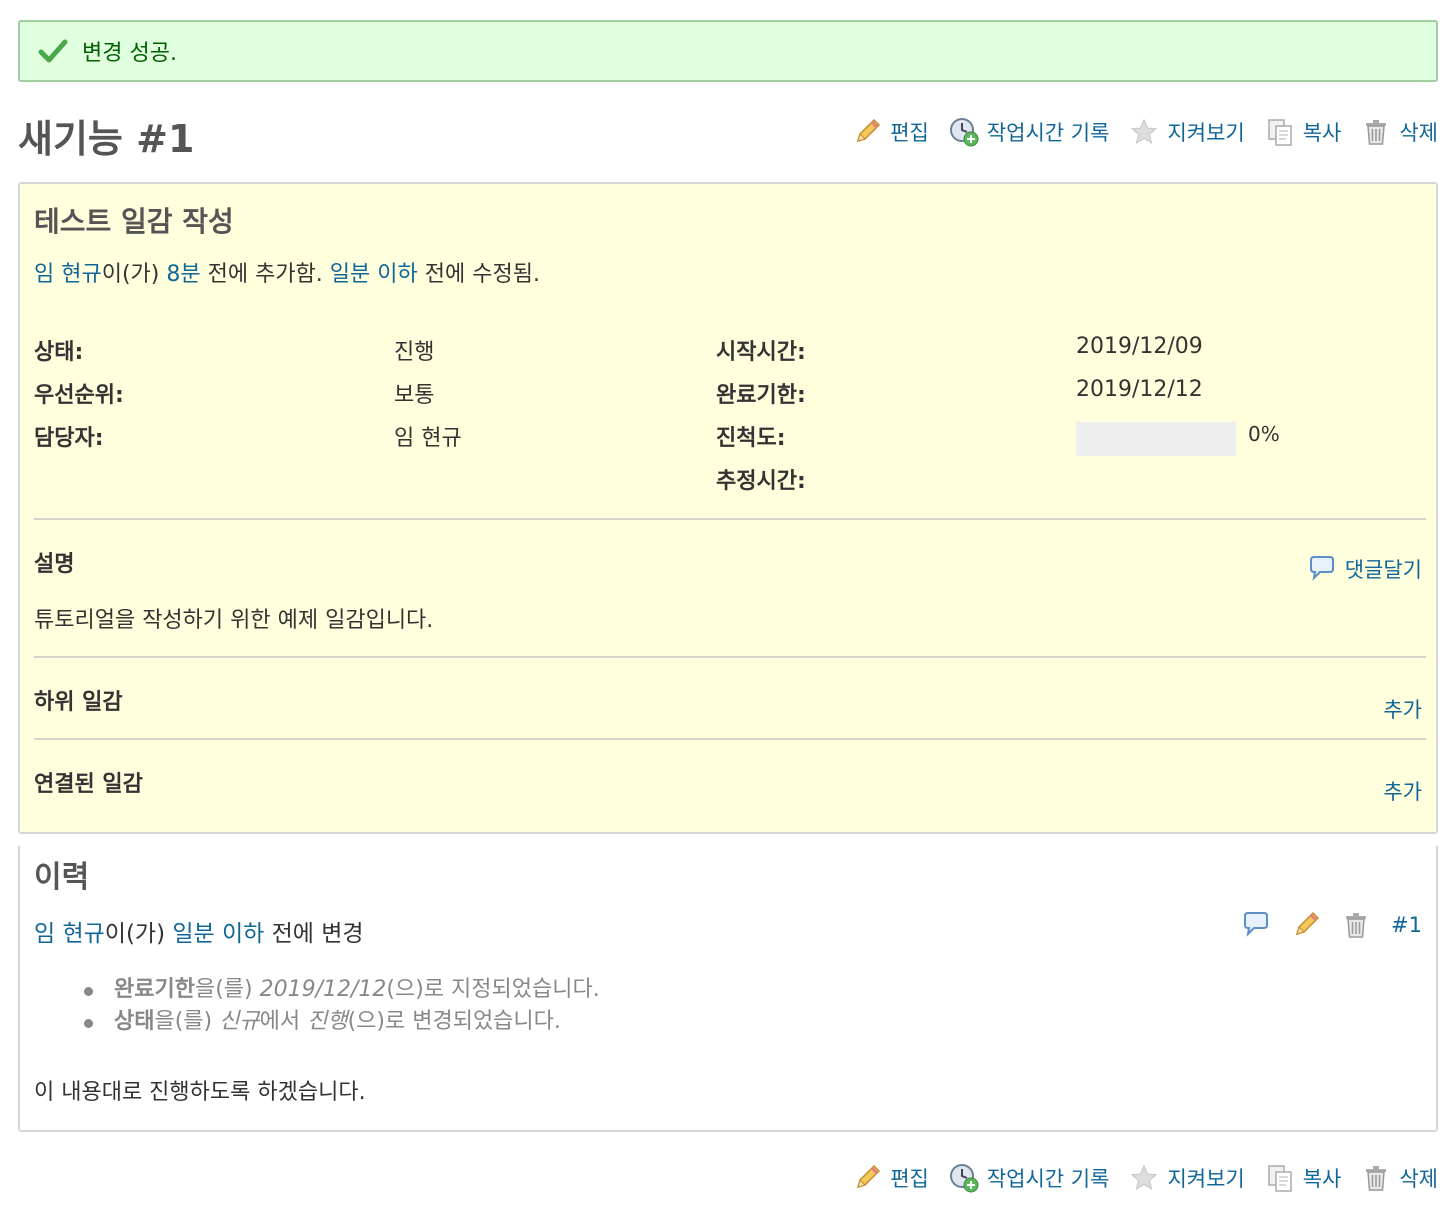 The width and height of the screenshot is (1452, 1224). Describe the element at coordinates (283, 1021) in the screenshot. I see `detail-text: 에서` at that location.